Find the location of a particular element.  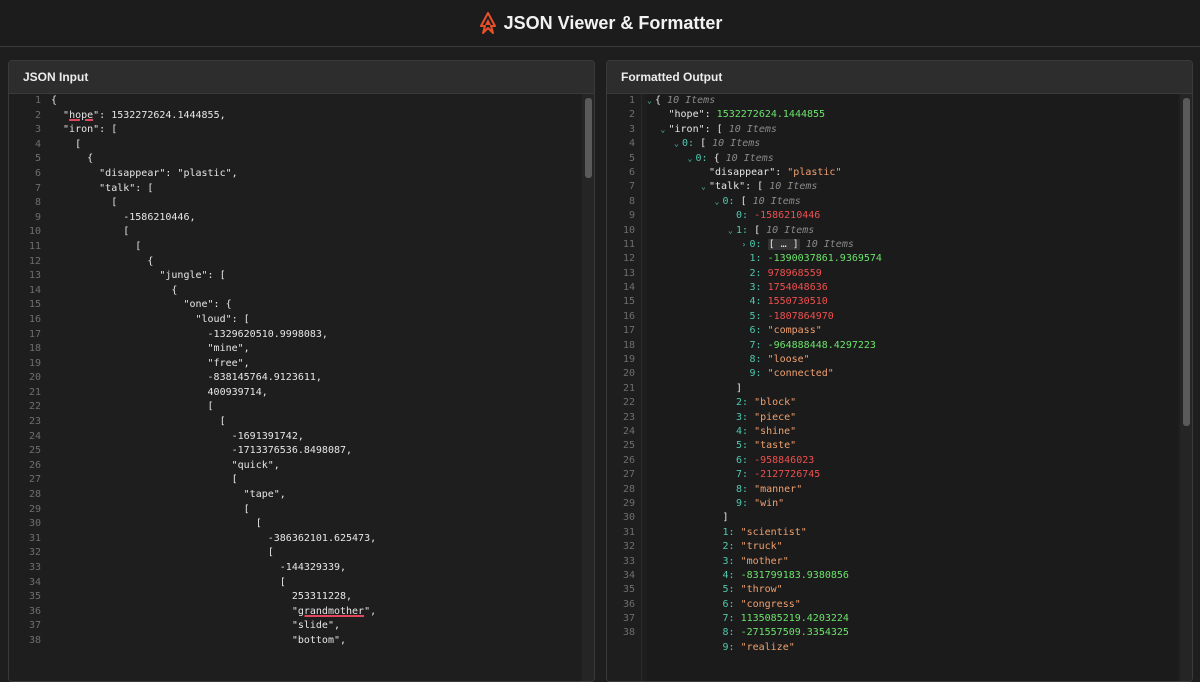

tree-row: "disappear": "plastic" is located at coordinates (912, 173).